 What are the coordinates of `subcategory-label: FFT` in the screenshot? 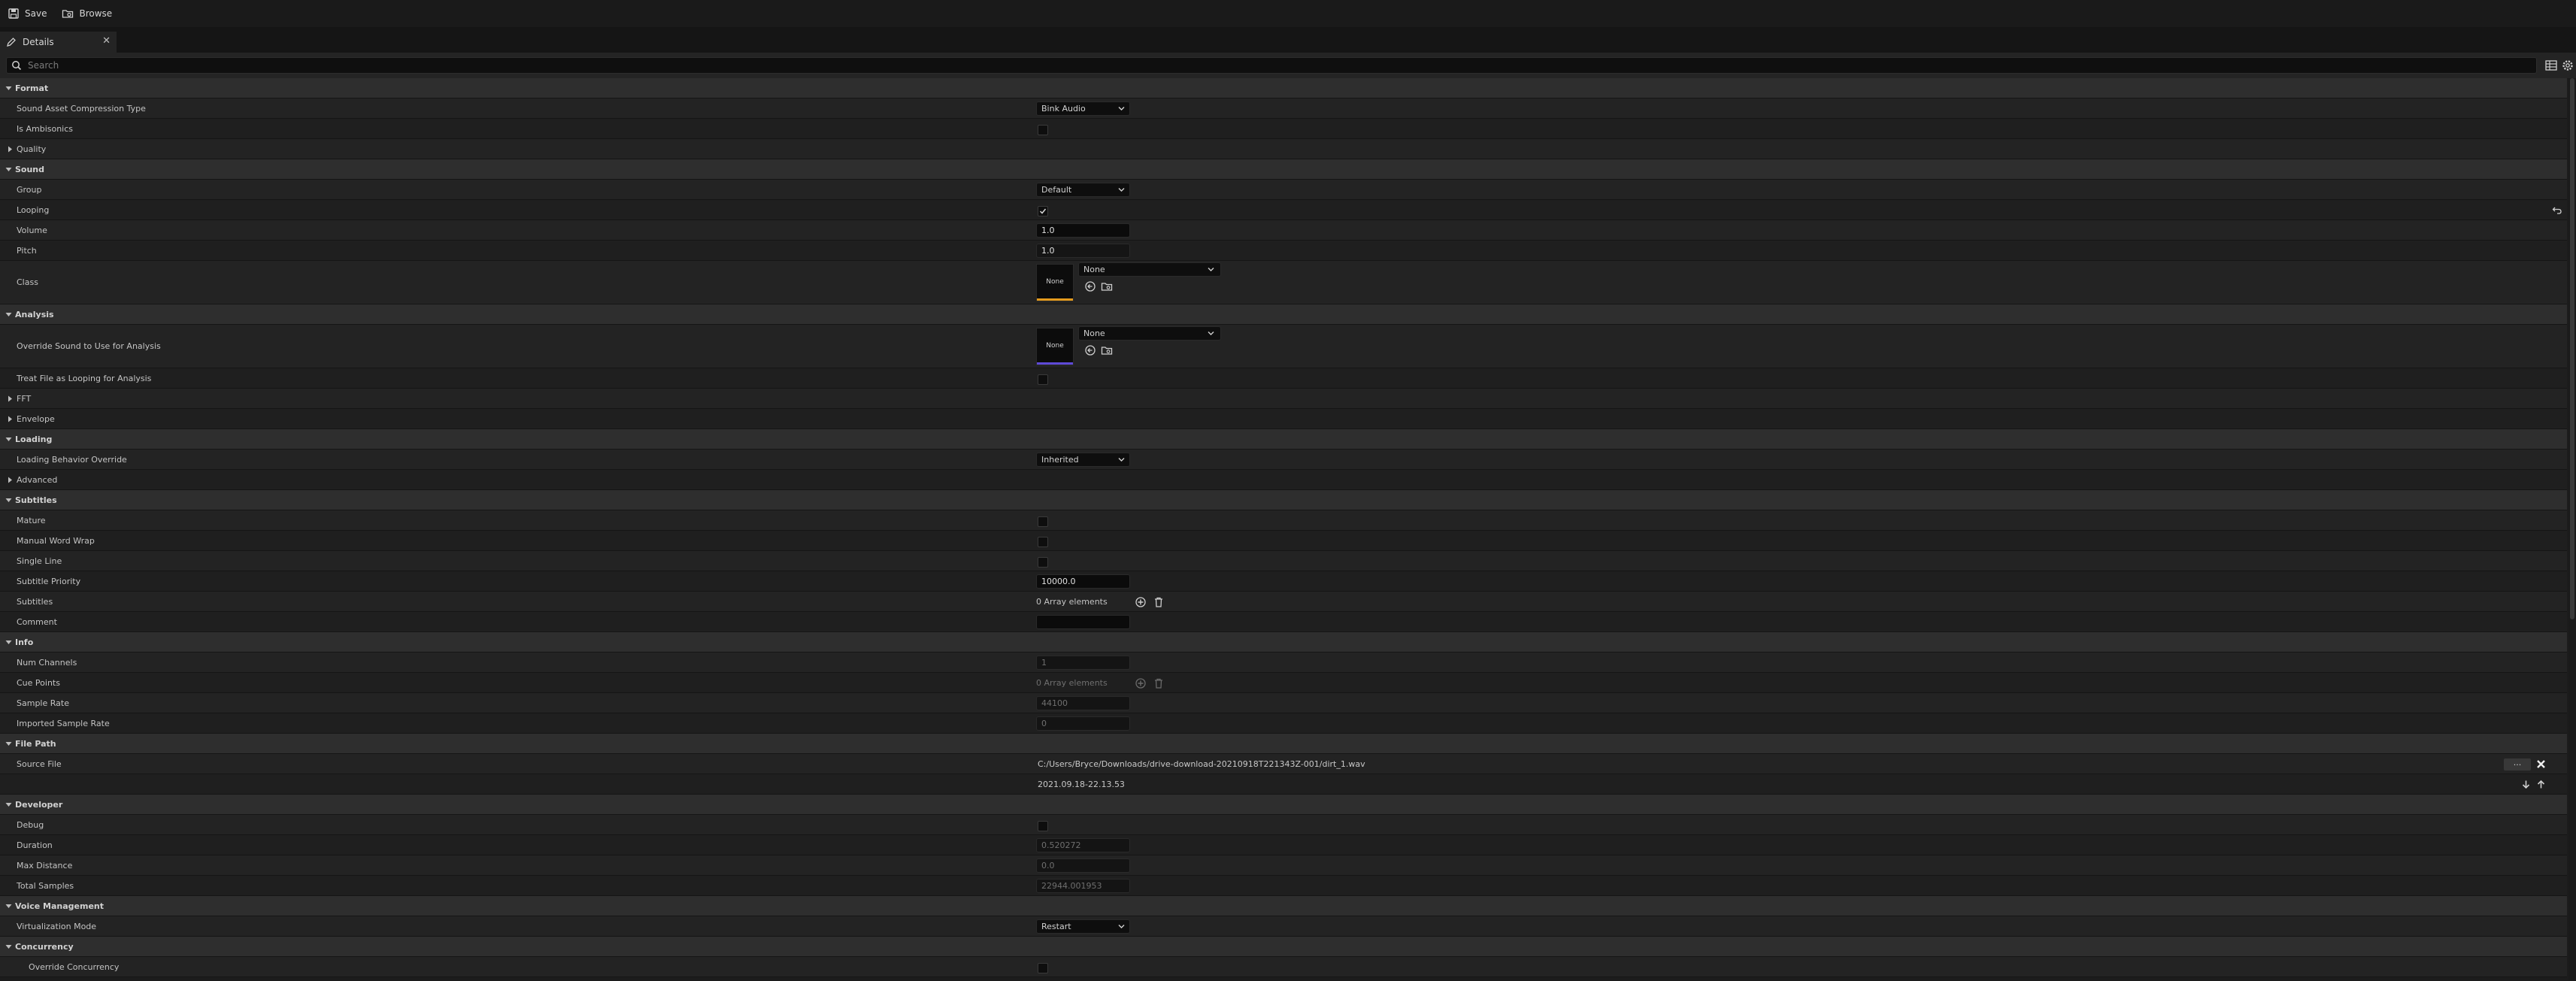 It's located at (24, 399).